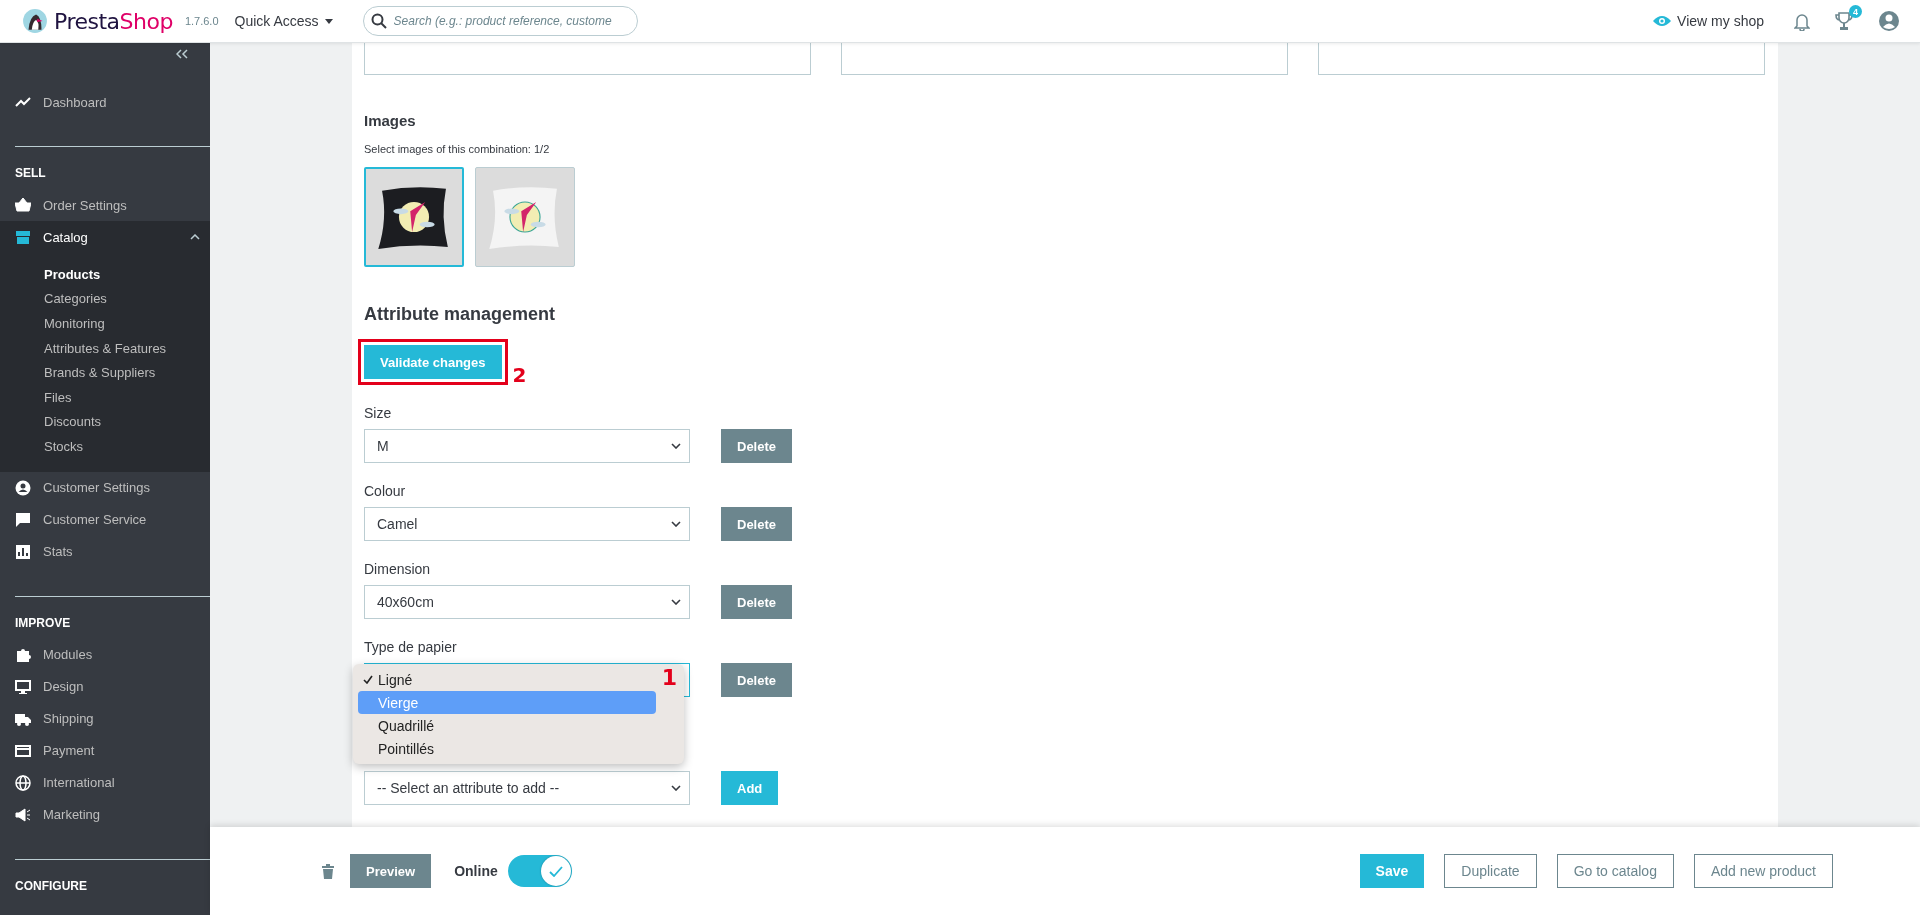 The height and width of the screenshot is (915, 1920). Describe the element at coordinates (113, 21) in the screenshot. I see `brand-name: PrestaShop` at that location.